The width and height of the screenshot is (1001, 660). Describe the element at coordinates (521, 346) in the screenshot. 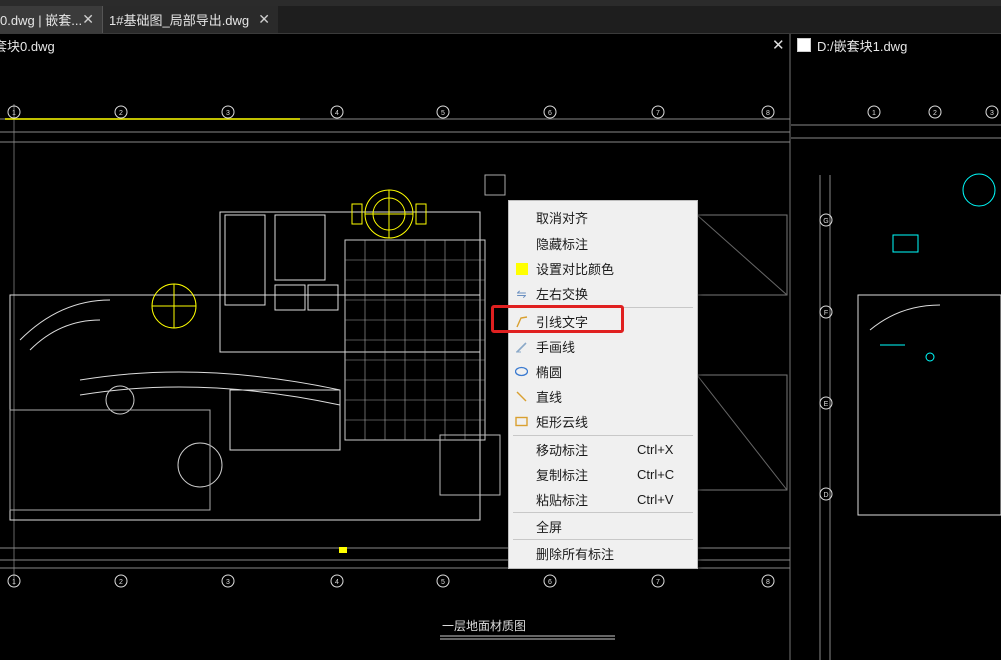

I see `freehand-pen-icon` at that location.